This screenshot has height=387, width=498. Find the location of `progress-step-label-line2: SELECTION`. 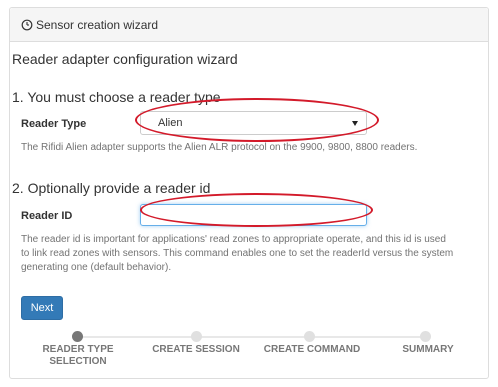

progress-step-label-line2: SELECTION is located at coordinates (78, 361).